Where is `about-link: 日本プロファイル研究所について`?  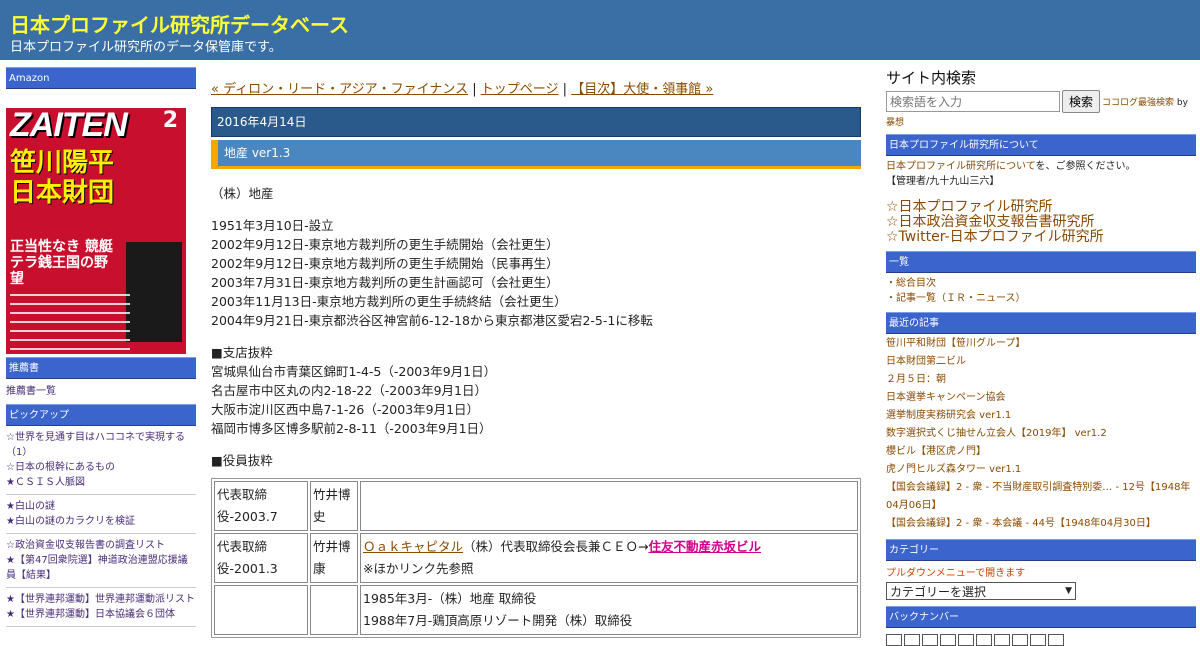
about-link: 日本プロファイル研究所について is located at coordinates (961, 166).